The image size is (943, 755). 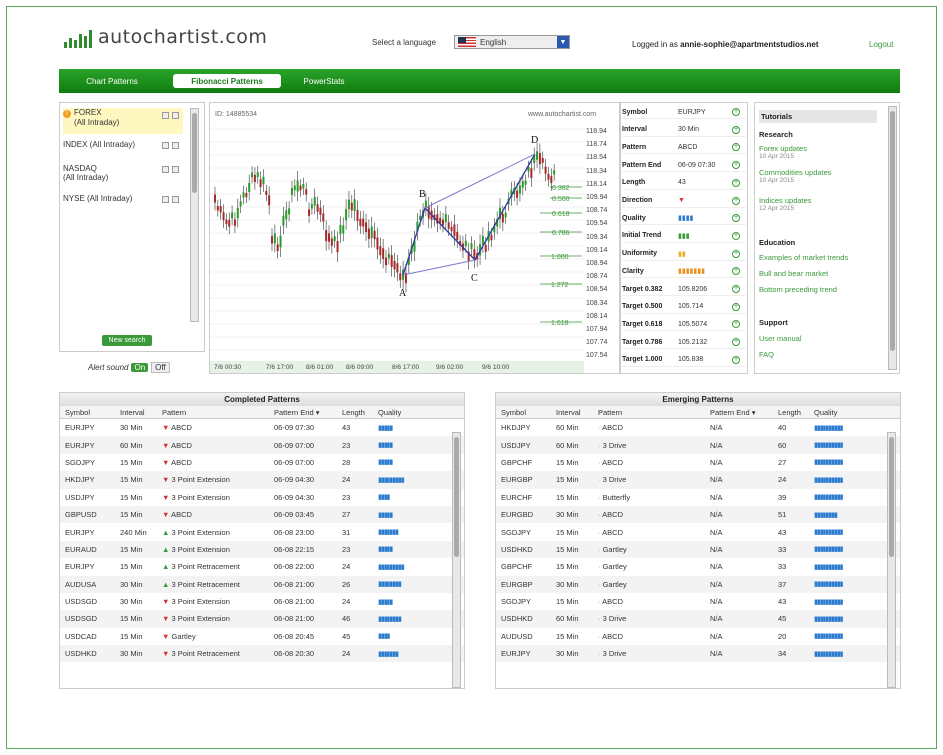 What do you see at coordinates (262, 462) in the screenshot?
I see `table-row: SGDJPY 15 Min ▼ ABCD 06-09 07:00 28 ▮▮▮▮▮` at bounding box center [262, 462].